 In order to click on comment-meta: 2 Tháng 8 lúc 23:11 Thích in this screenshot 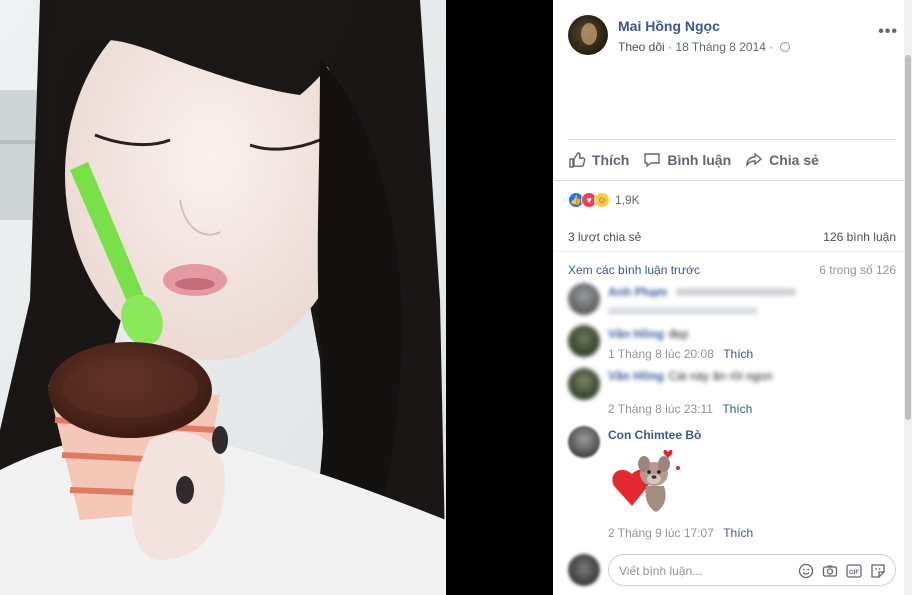, I will do `click(748, 409)`.